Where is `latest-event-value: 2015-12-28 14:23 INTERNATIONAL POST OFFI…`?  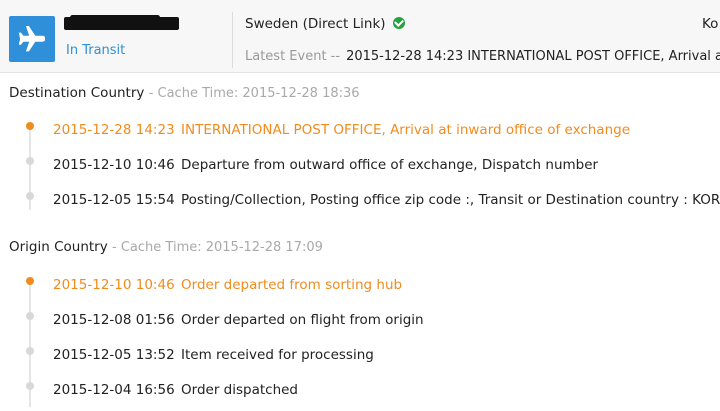 latest-event-value: 2015-12-28 14:23 INTERNATIONAL POST OFFI… is located at coordinates (533, 56).